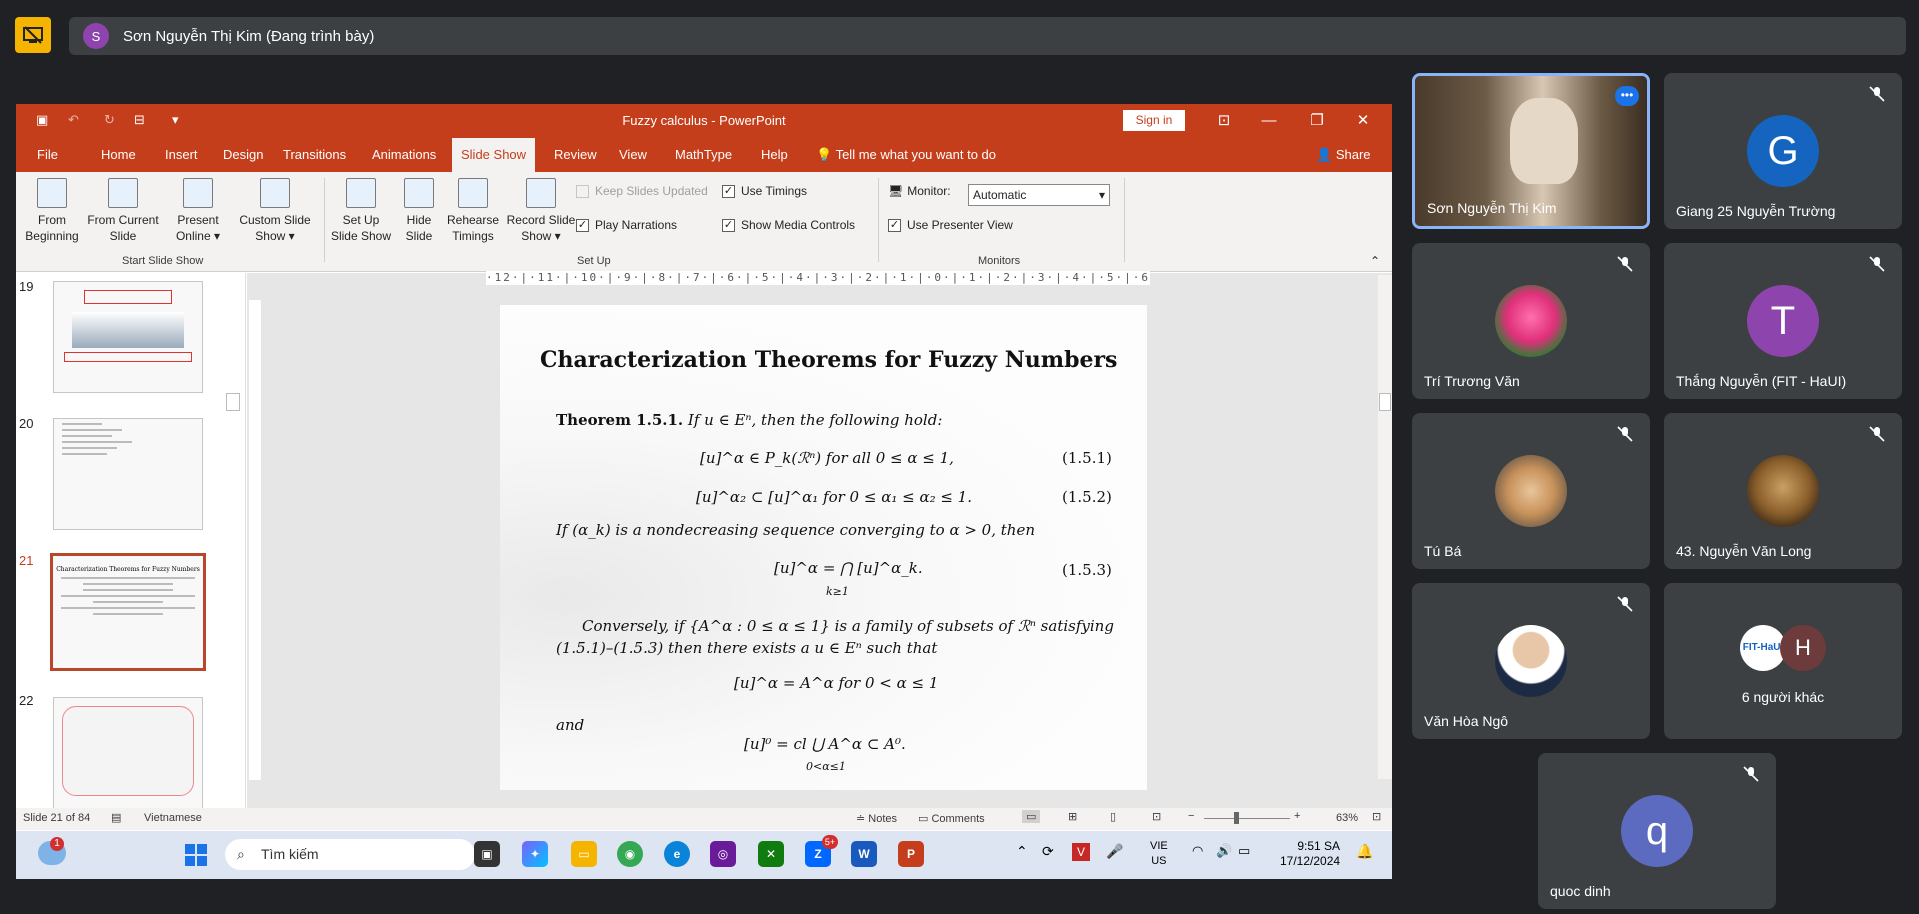 The image size is (1919, 914). What do you see at coordinates (788, 225) in the screenshot?
I see `media-controls-checkbox: ✓ Show Media Controls` at bounding box center [788, 225].